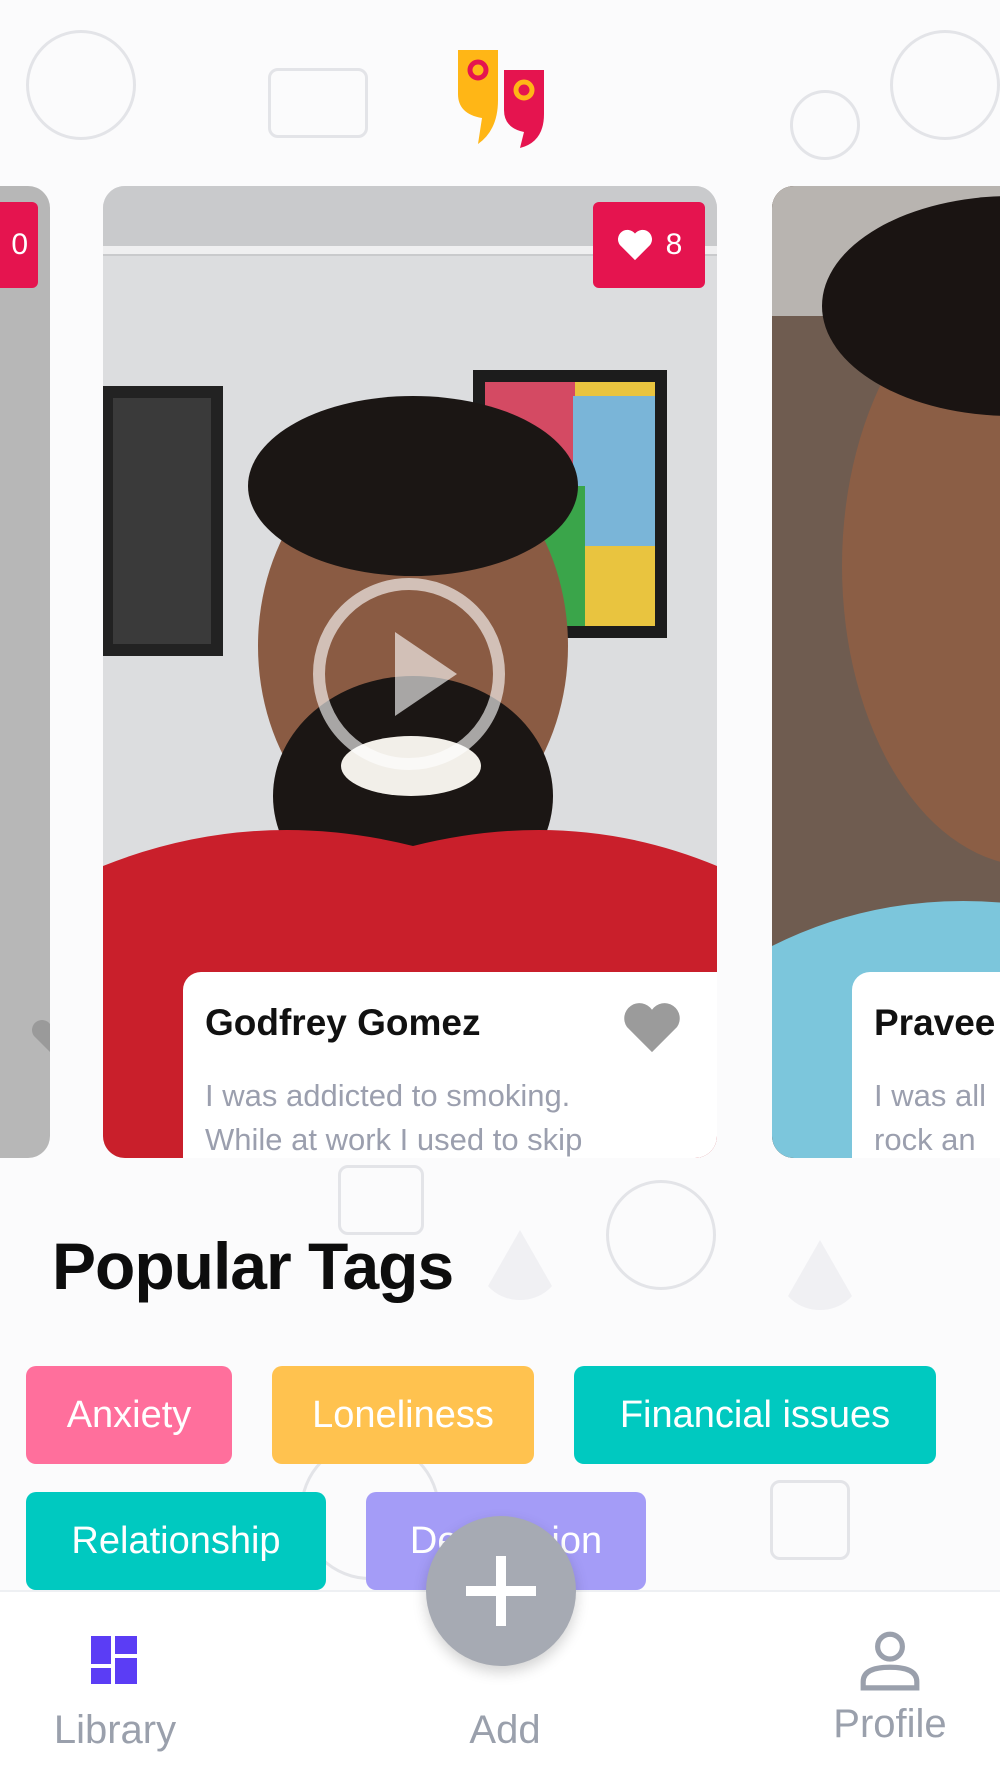  Describe the element at coordinates (925, 1139) in the screenshot. I see `story-excerpt-line: rock an` at that location.